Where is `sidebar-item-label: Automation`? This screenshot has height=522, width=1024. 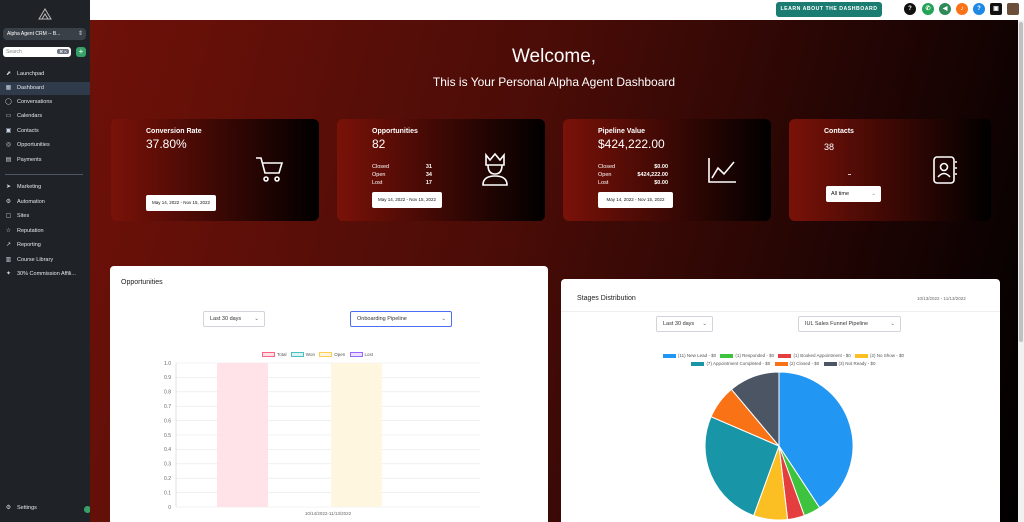
sidebar-item-label: Automation is located at coordinates (31, 202).